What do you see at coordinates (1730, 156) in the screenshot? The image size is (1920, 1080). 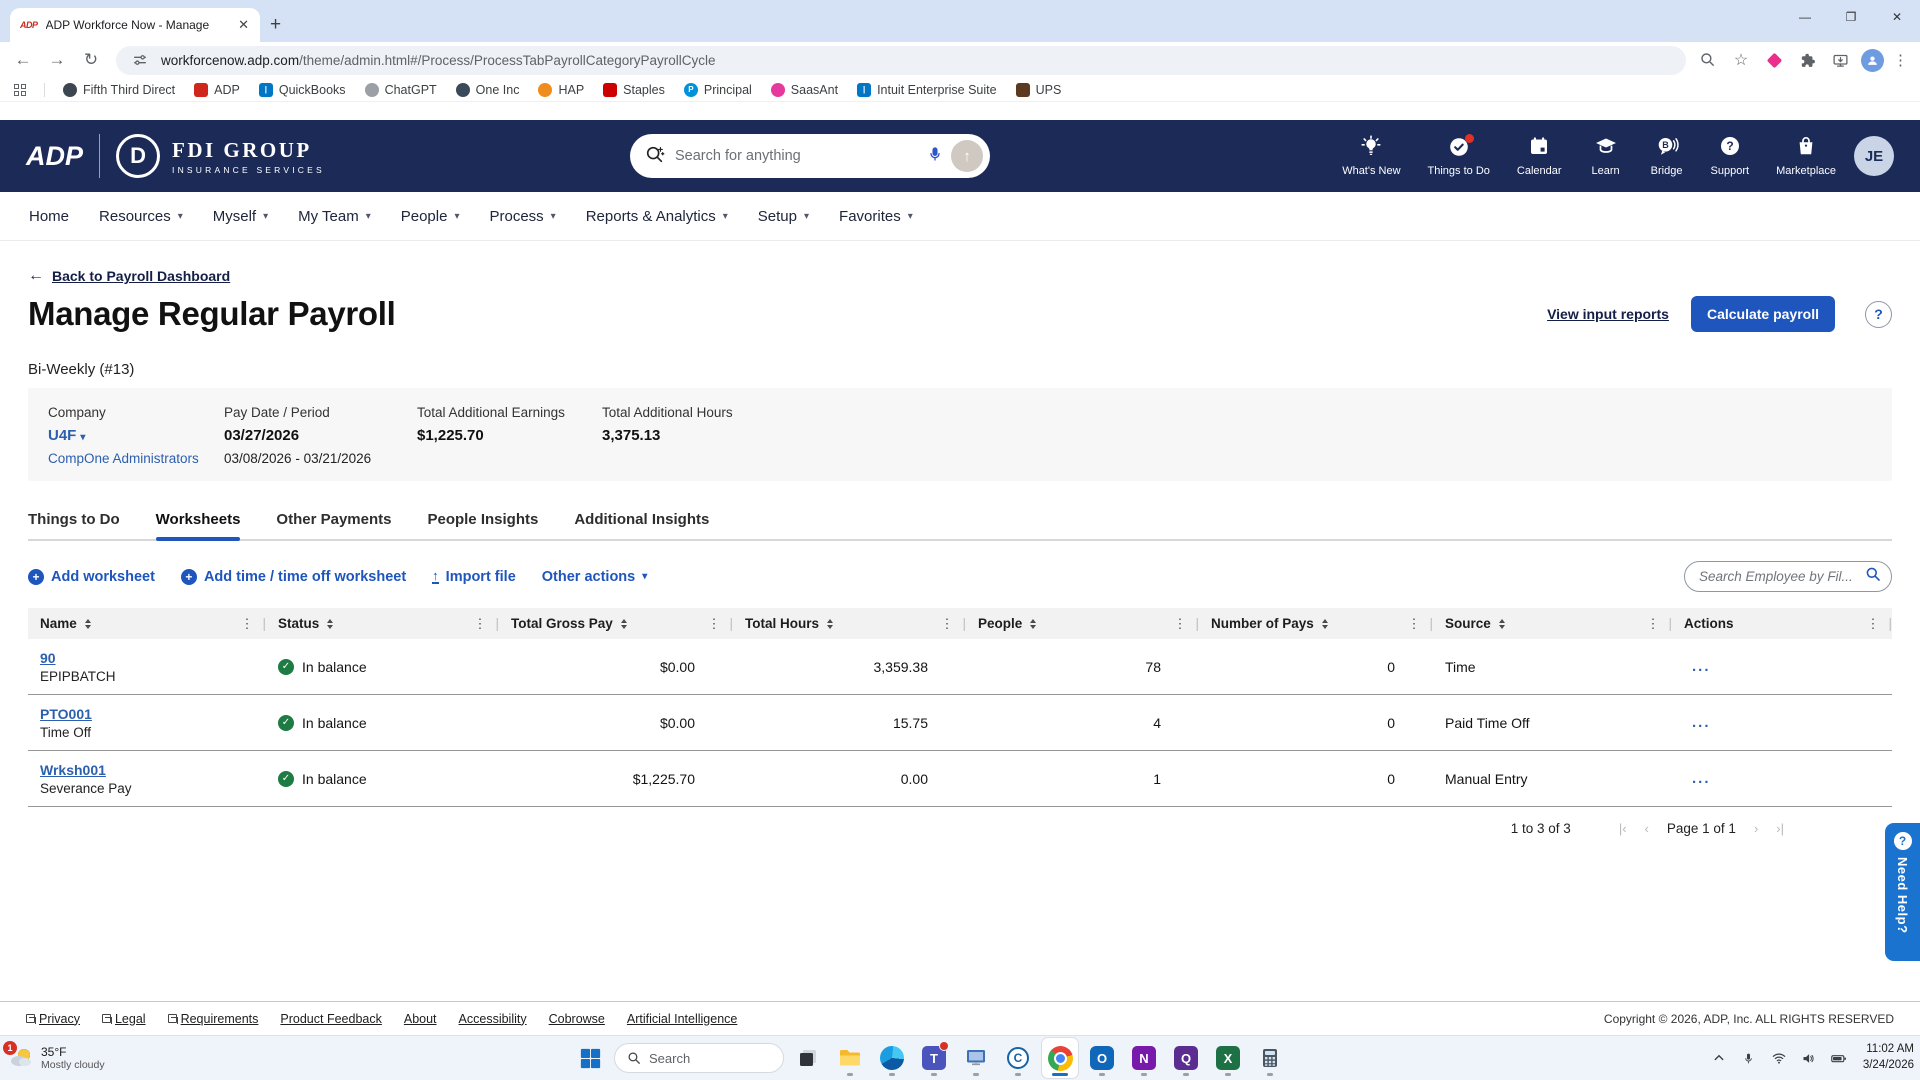 I see `header-icon-item: ? Support` at bounding box center [1730, 156].